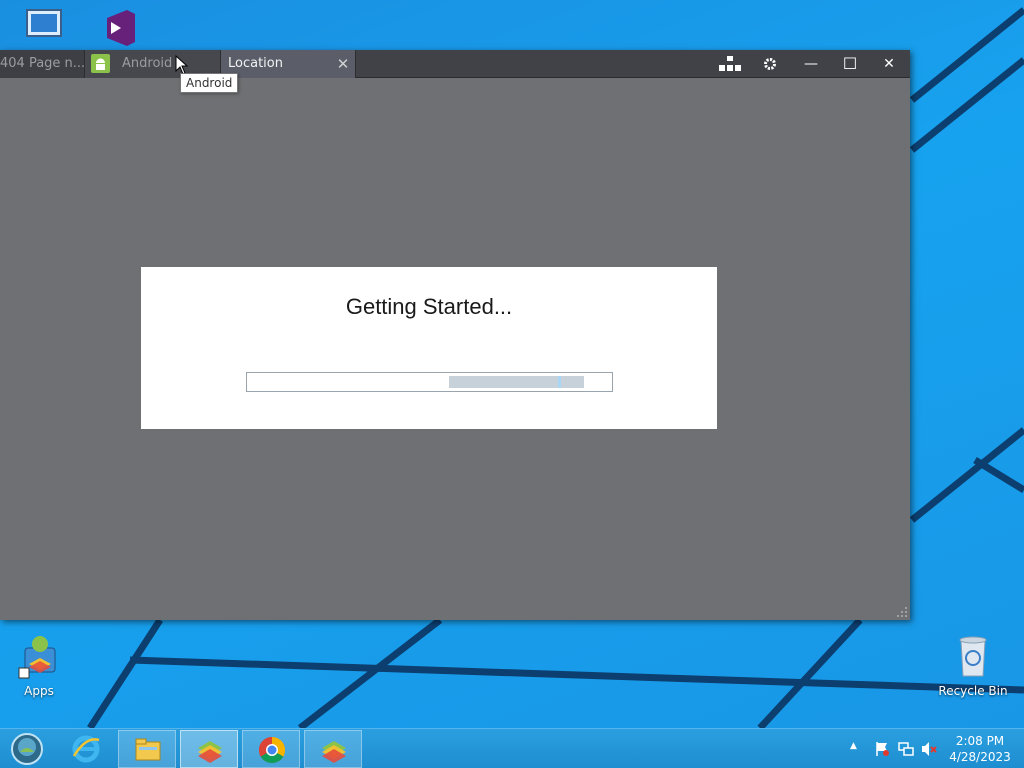 This screenshot has height=768, width=1024. I want to click on taskbar-explorer-button, so click(147, 749).